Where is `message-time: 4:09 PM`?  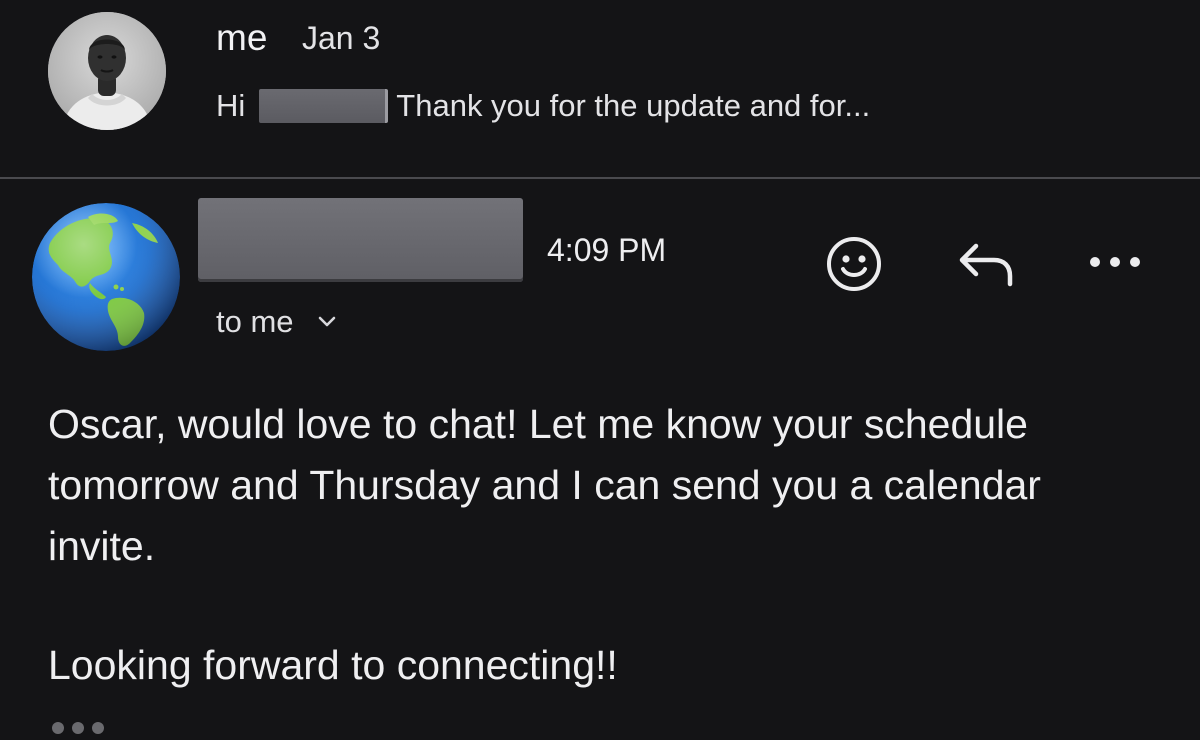 message-time: 4:09 PM is located at coordinates (607, 250).